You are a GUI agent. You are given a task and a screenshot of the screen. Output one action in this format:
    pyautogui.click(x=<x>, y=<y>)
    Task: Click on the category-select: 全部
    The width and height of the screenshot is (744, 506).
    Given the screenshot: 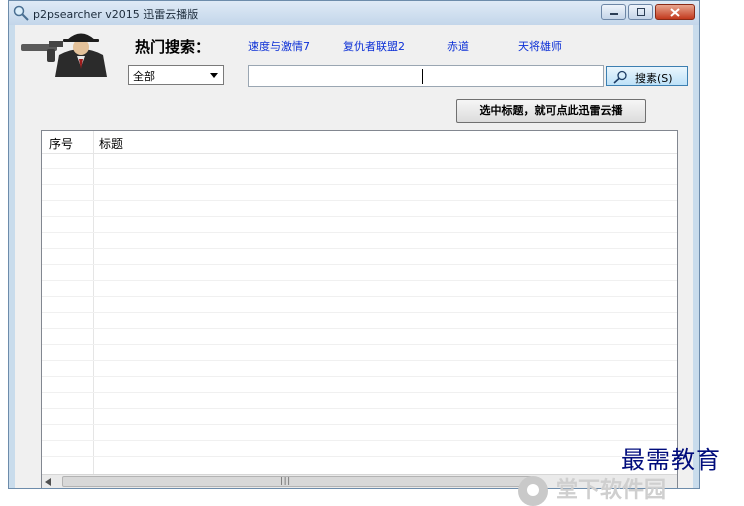 What is the action you would take?
    pyautogui.click(x=176, y=75)
    